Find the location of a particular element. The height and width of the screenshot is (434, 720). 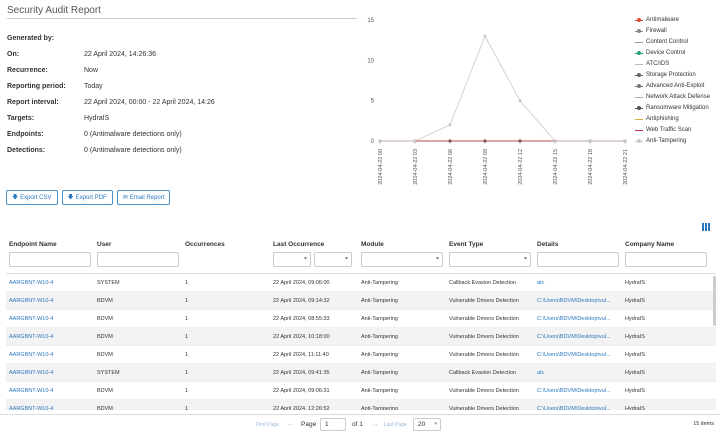

page-size-select: 20 ▾ is located at coordinates (427, 424).